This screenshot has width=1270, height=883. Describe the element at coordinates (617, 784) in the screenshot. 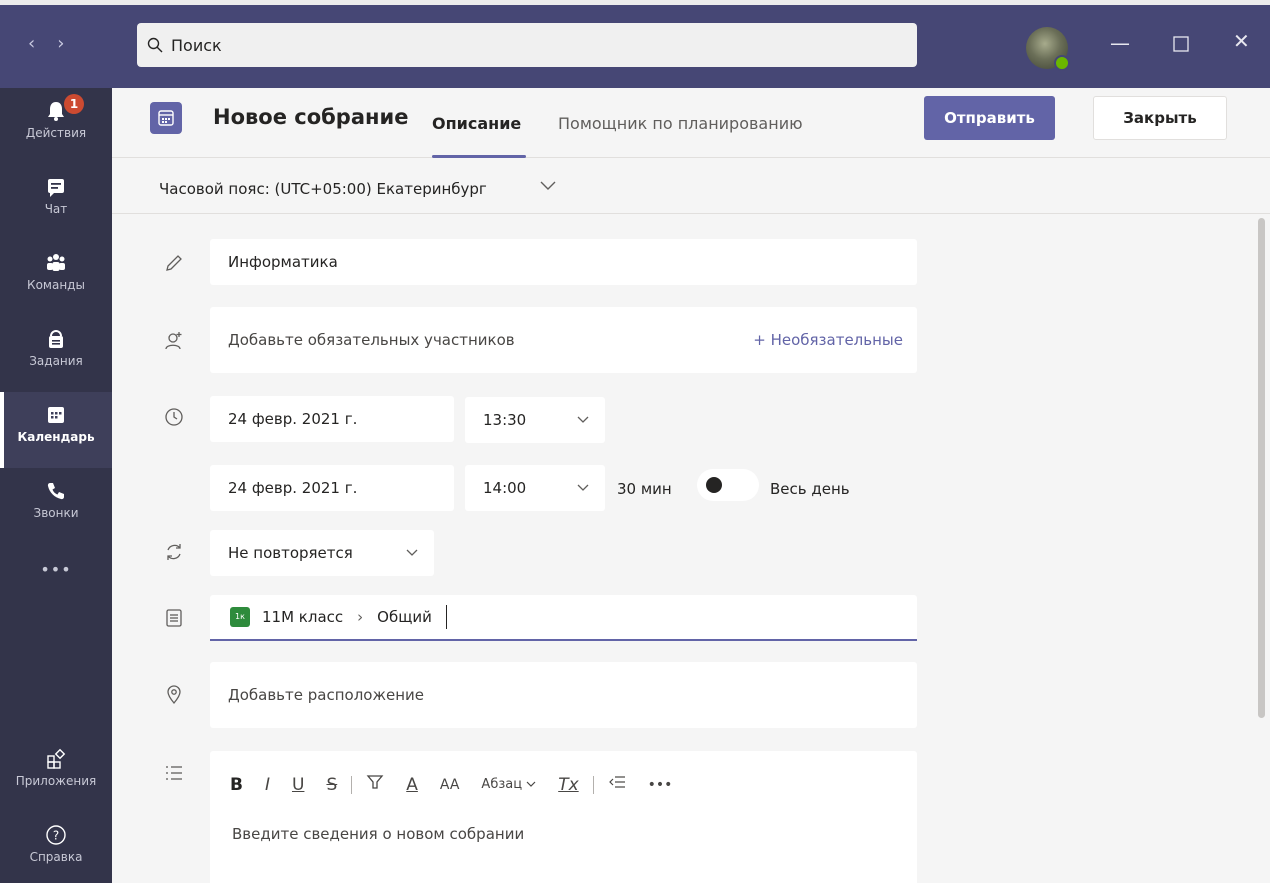

I see `decrease-indent-icon` at that location.